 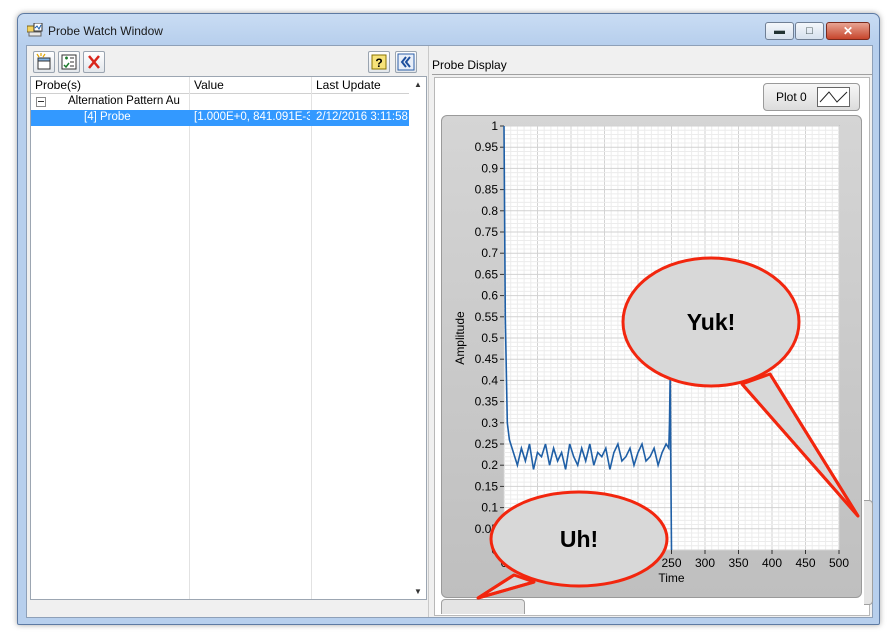 What do you see at coordinates (579, 539) in the screenshot?
I see `callout-text: Uh!` at bounding box center [579, 539].